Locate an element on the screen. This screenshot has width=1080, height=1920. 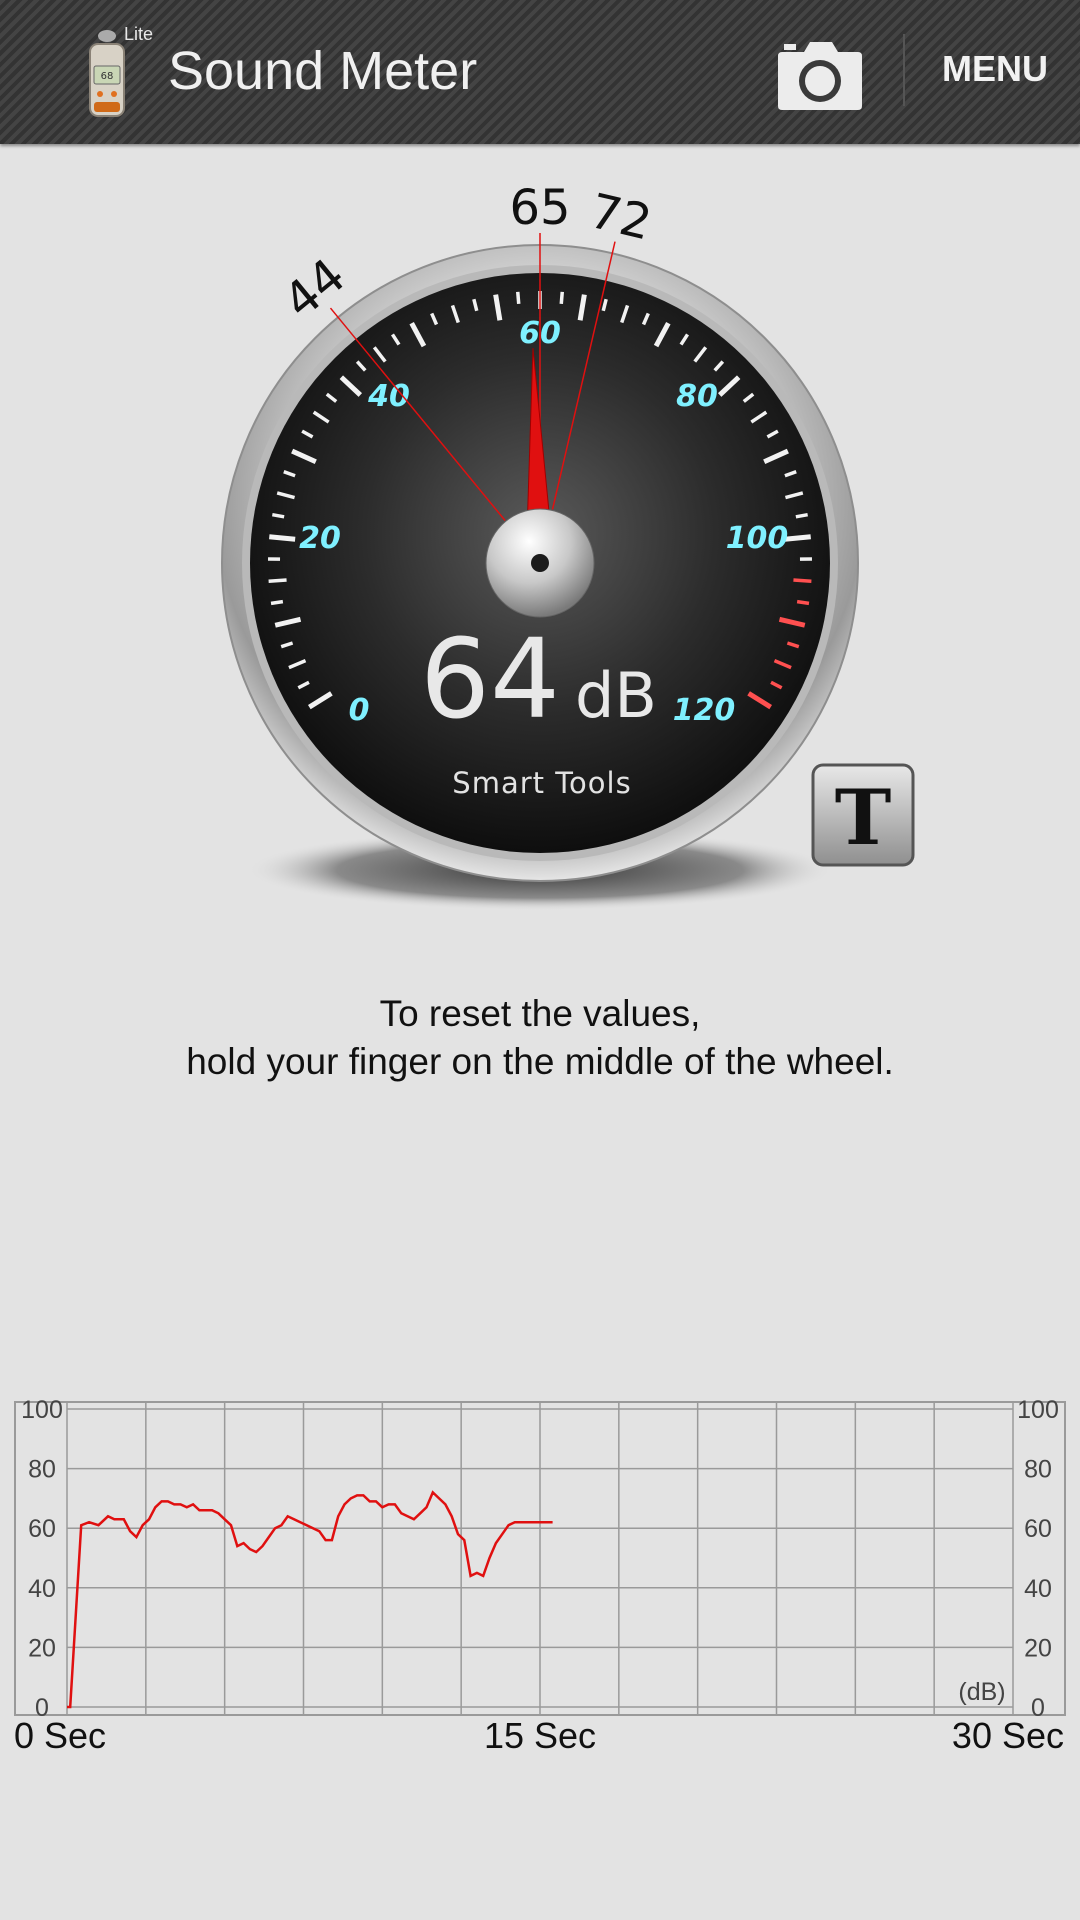
avg-marker-label: 65 is located at coordinates (539, 208).